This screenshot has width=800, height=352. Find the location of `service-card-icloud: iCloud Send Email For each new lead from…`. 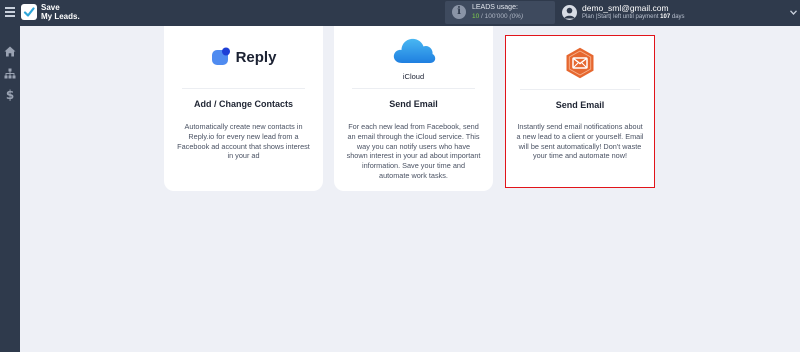

service-card-icloud: iCloud Send Email For each new lead from… is located at coordinates (413, 108).